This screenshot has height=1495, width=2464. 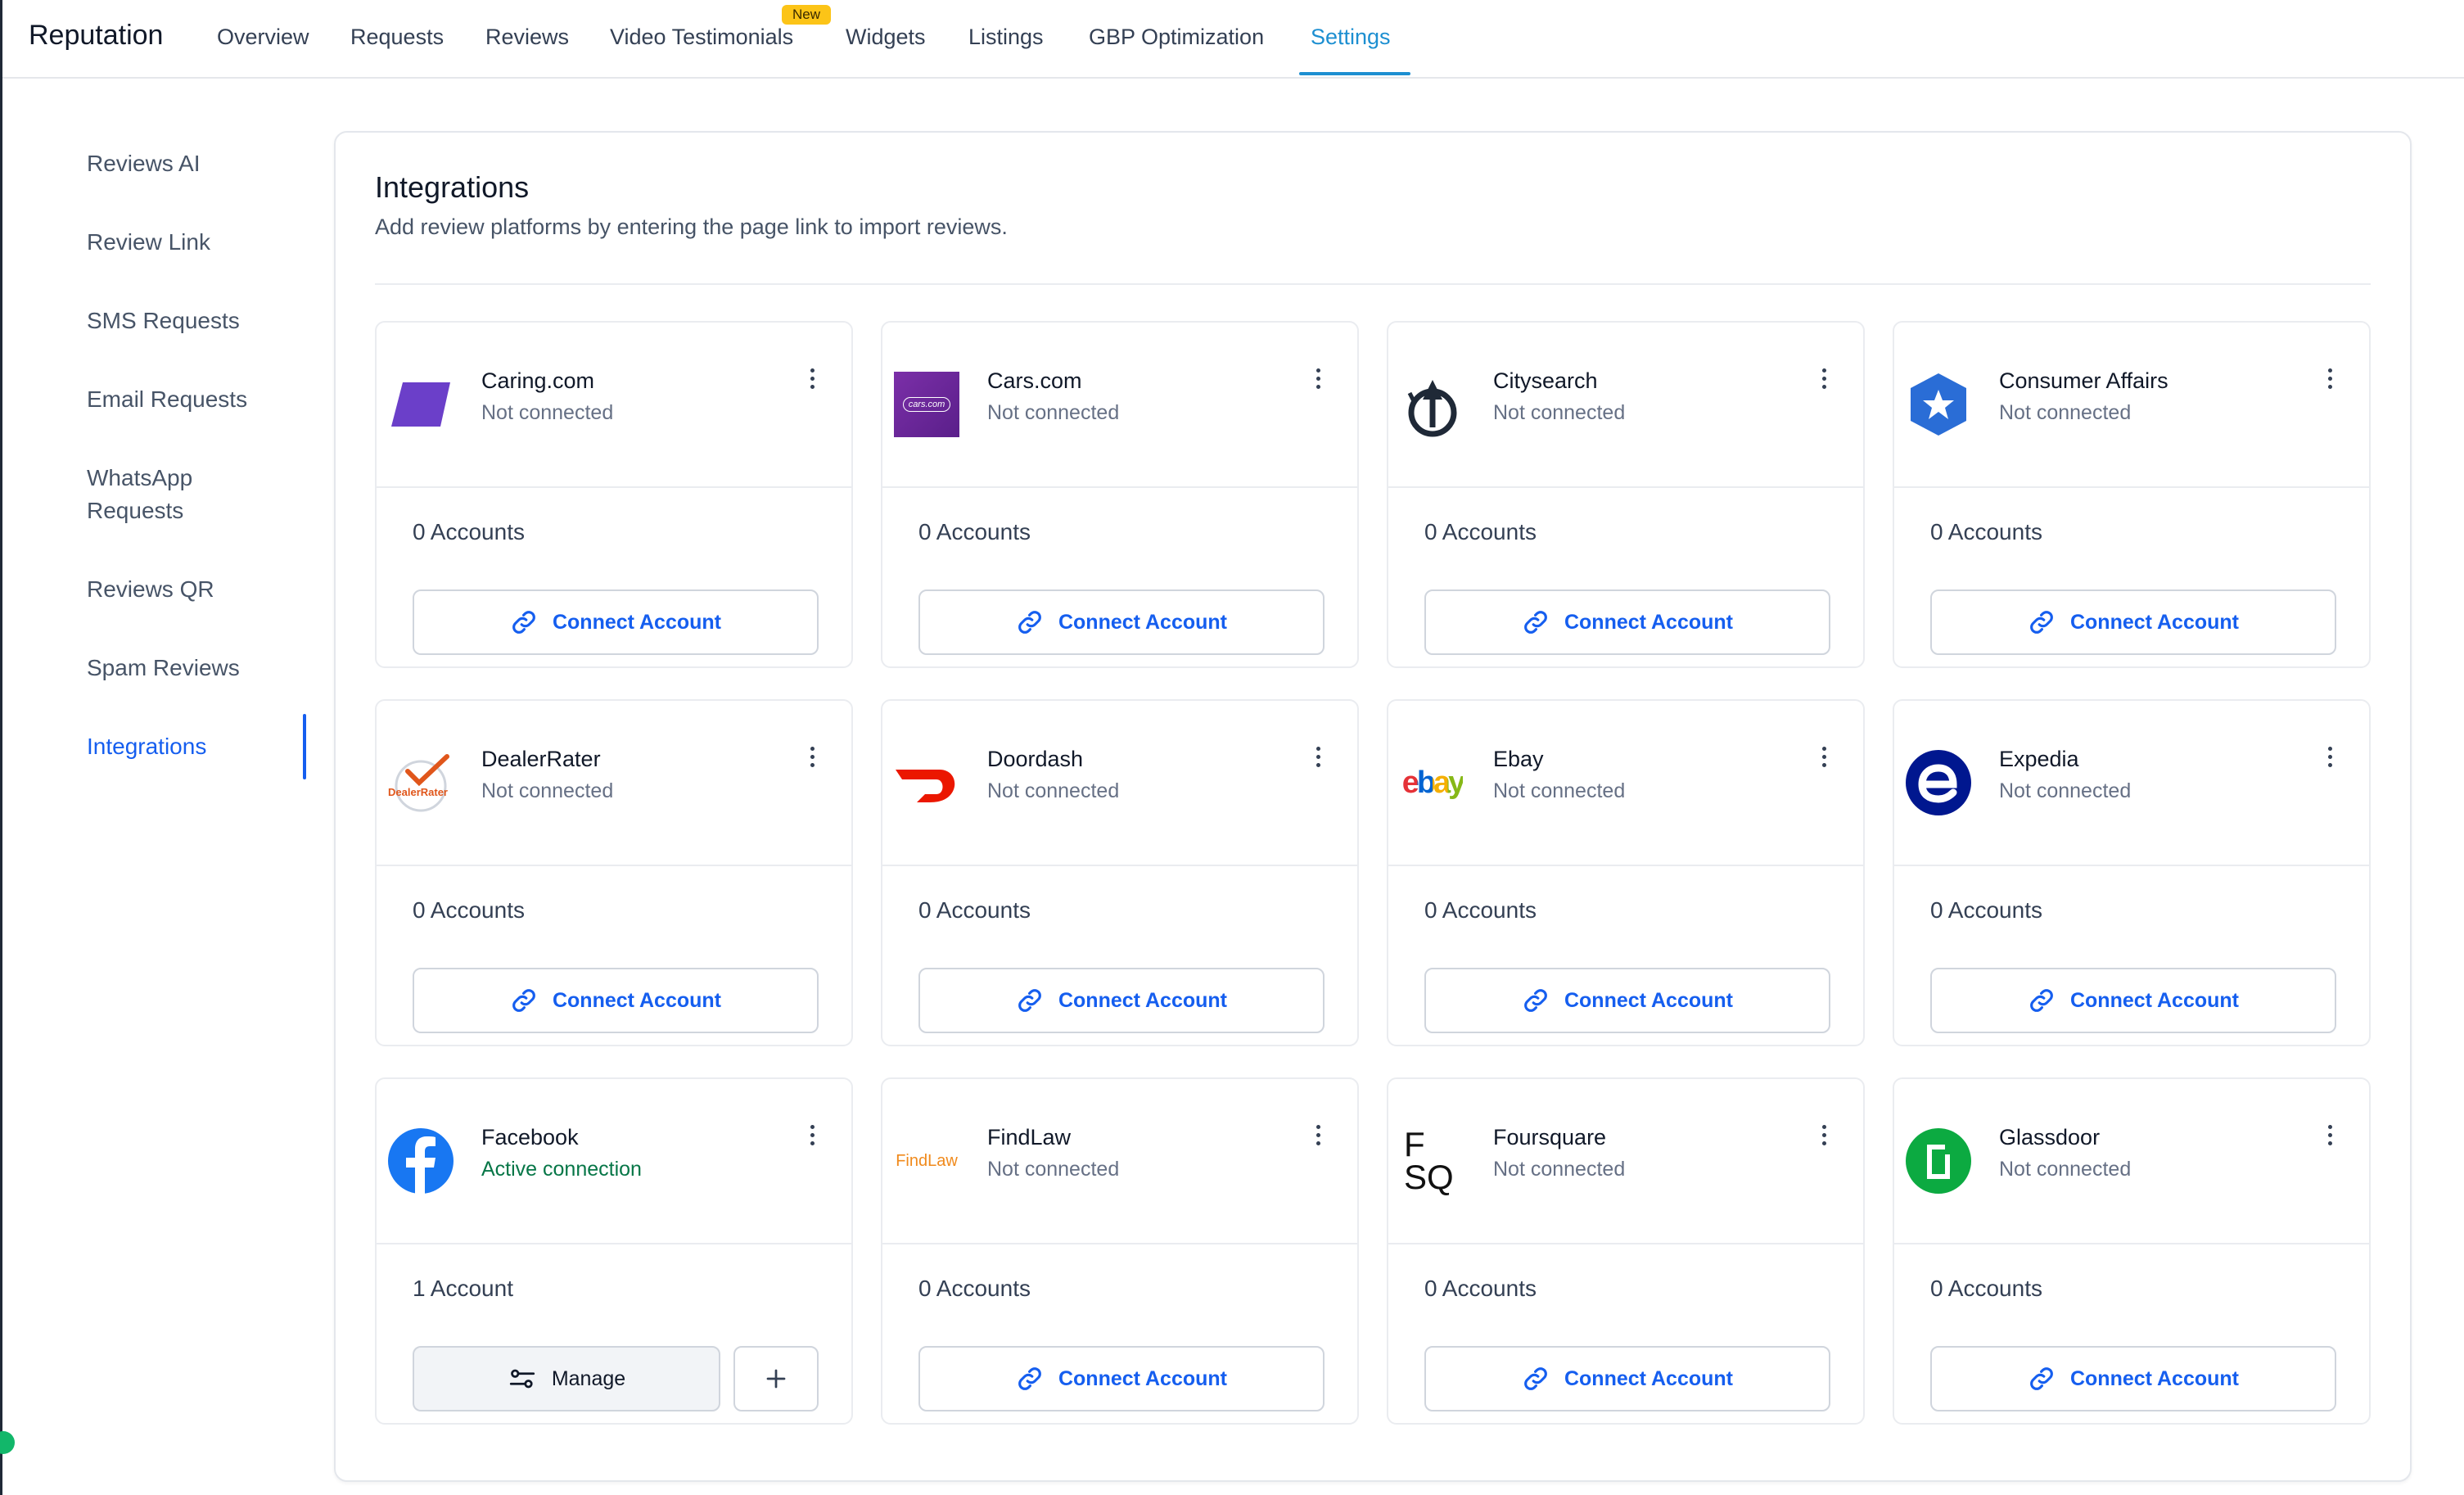 I want to click on tab-widgets: Widgets, so click(x=886, y=37).